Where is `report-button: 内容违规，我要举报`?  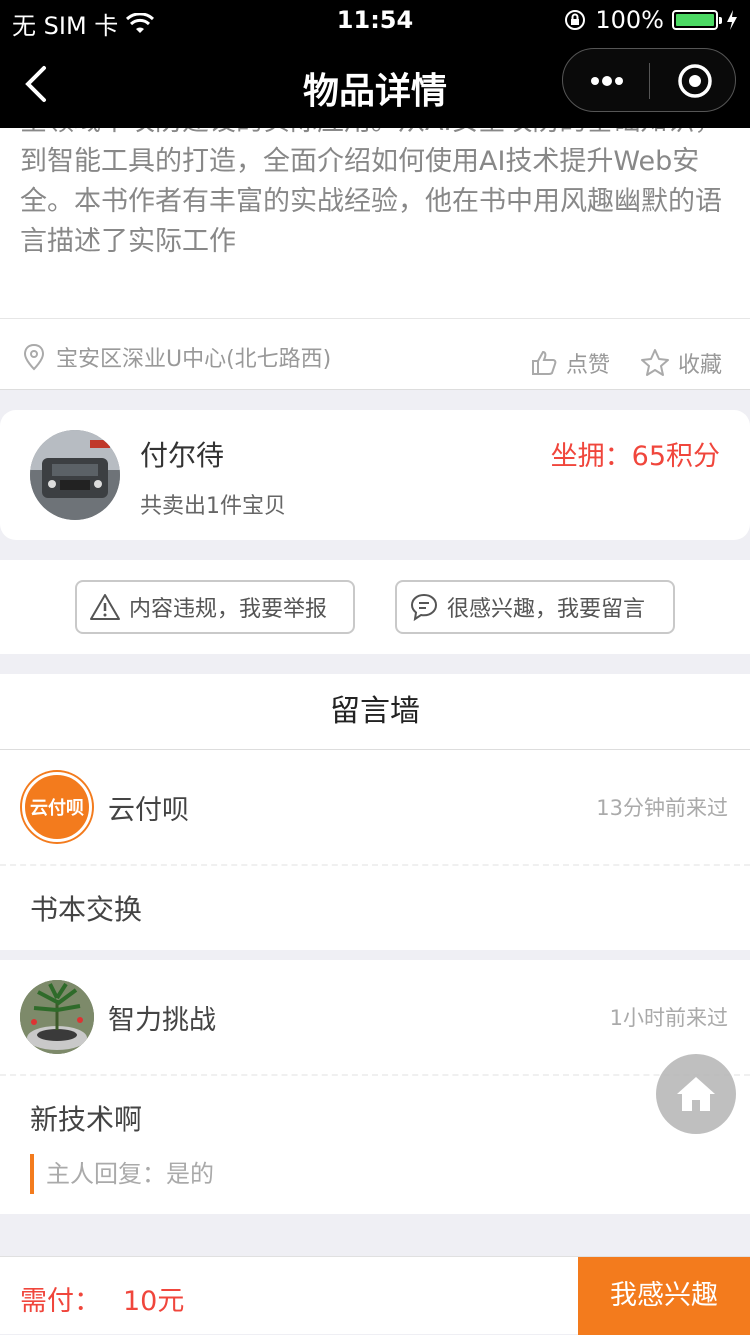 report-button: 内容违规，我要举报 is located at coordinates (215, 607).